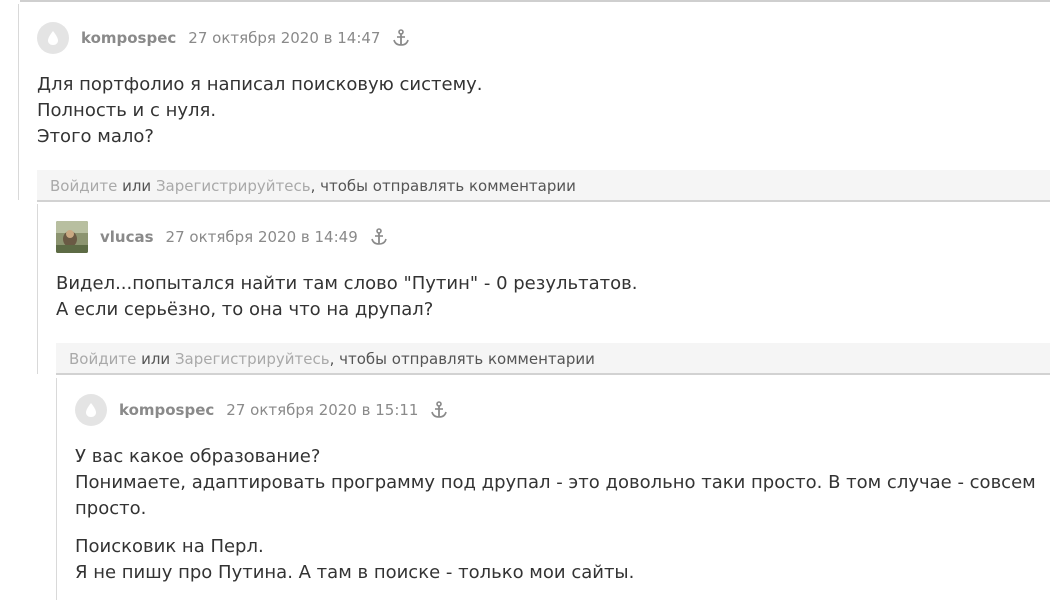 The image size is (1062, 600). Describe the element at coordinates (284, 38) in the screenshot. I see `comment-date: 27 октября 2020 в 14:47` at that location.